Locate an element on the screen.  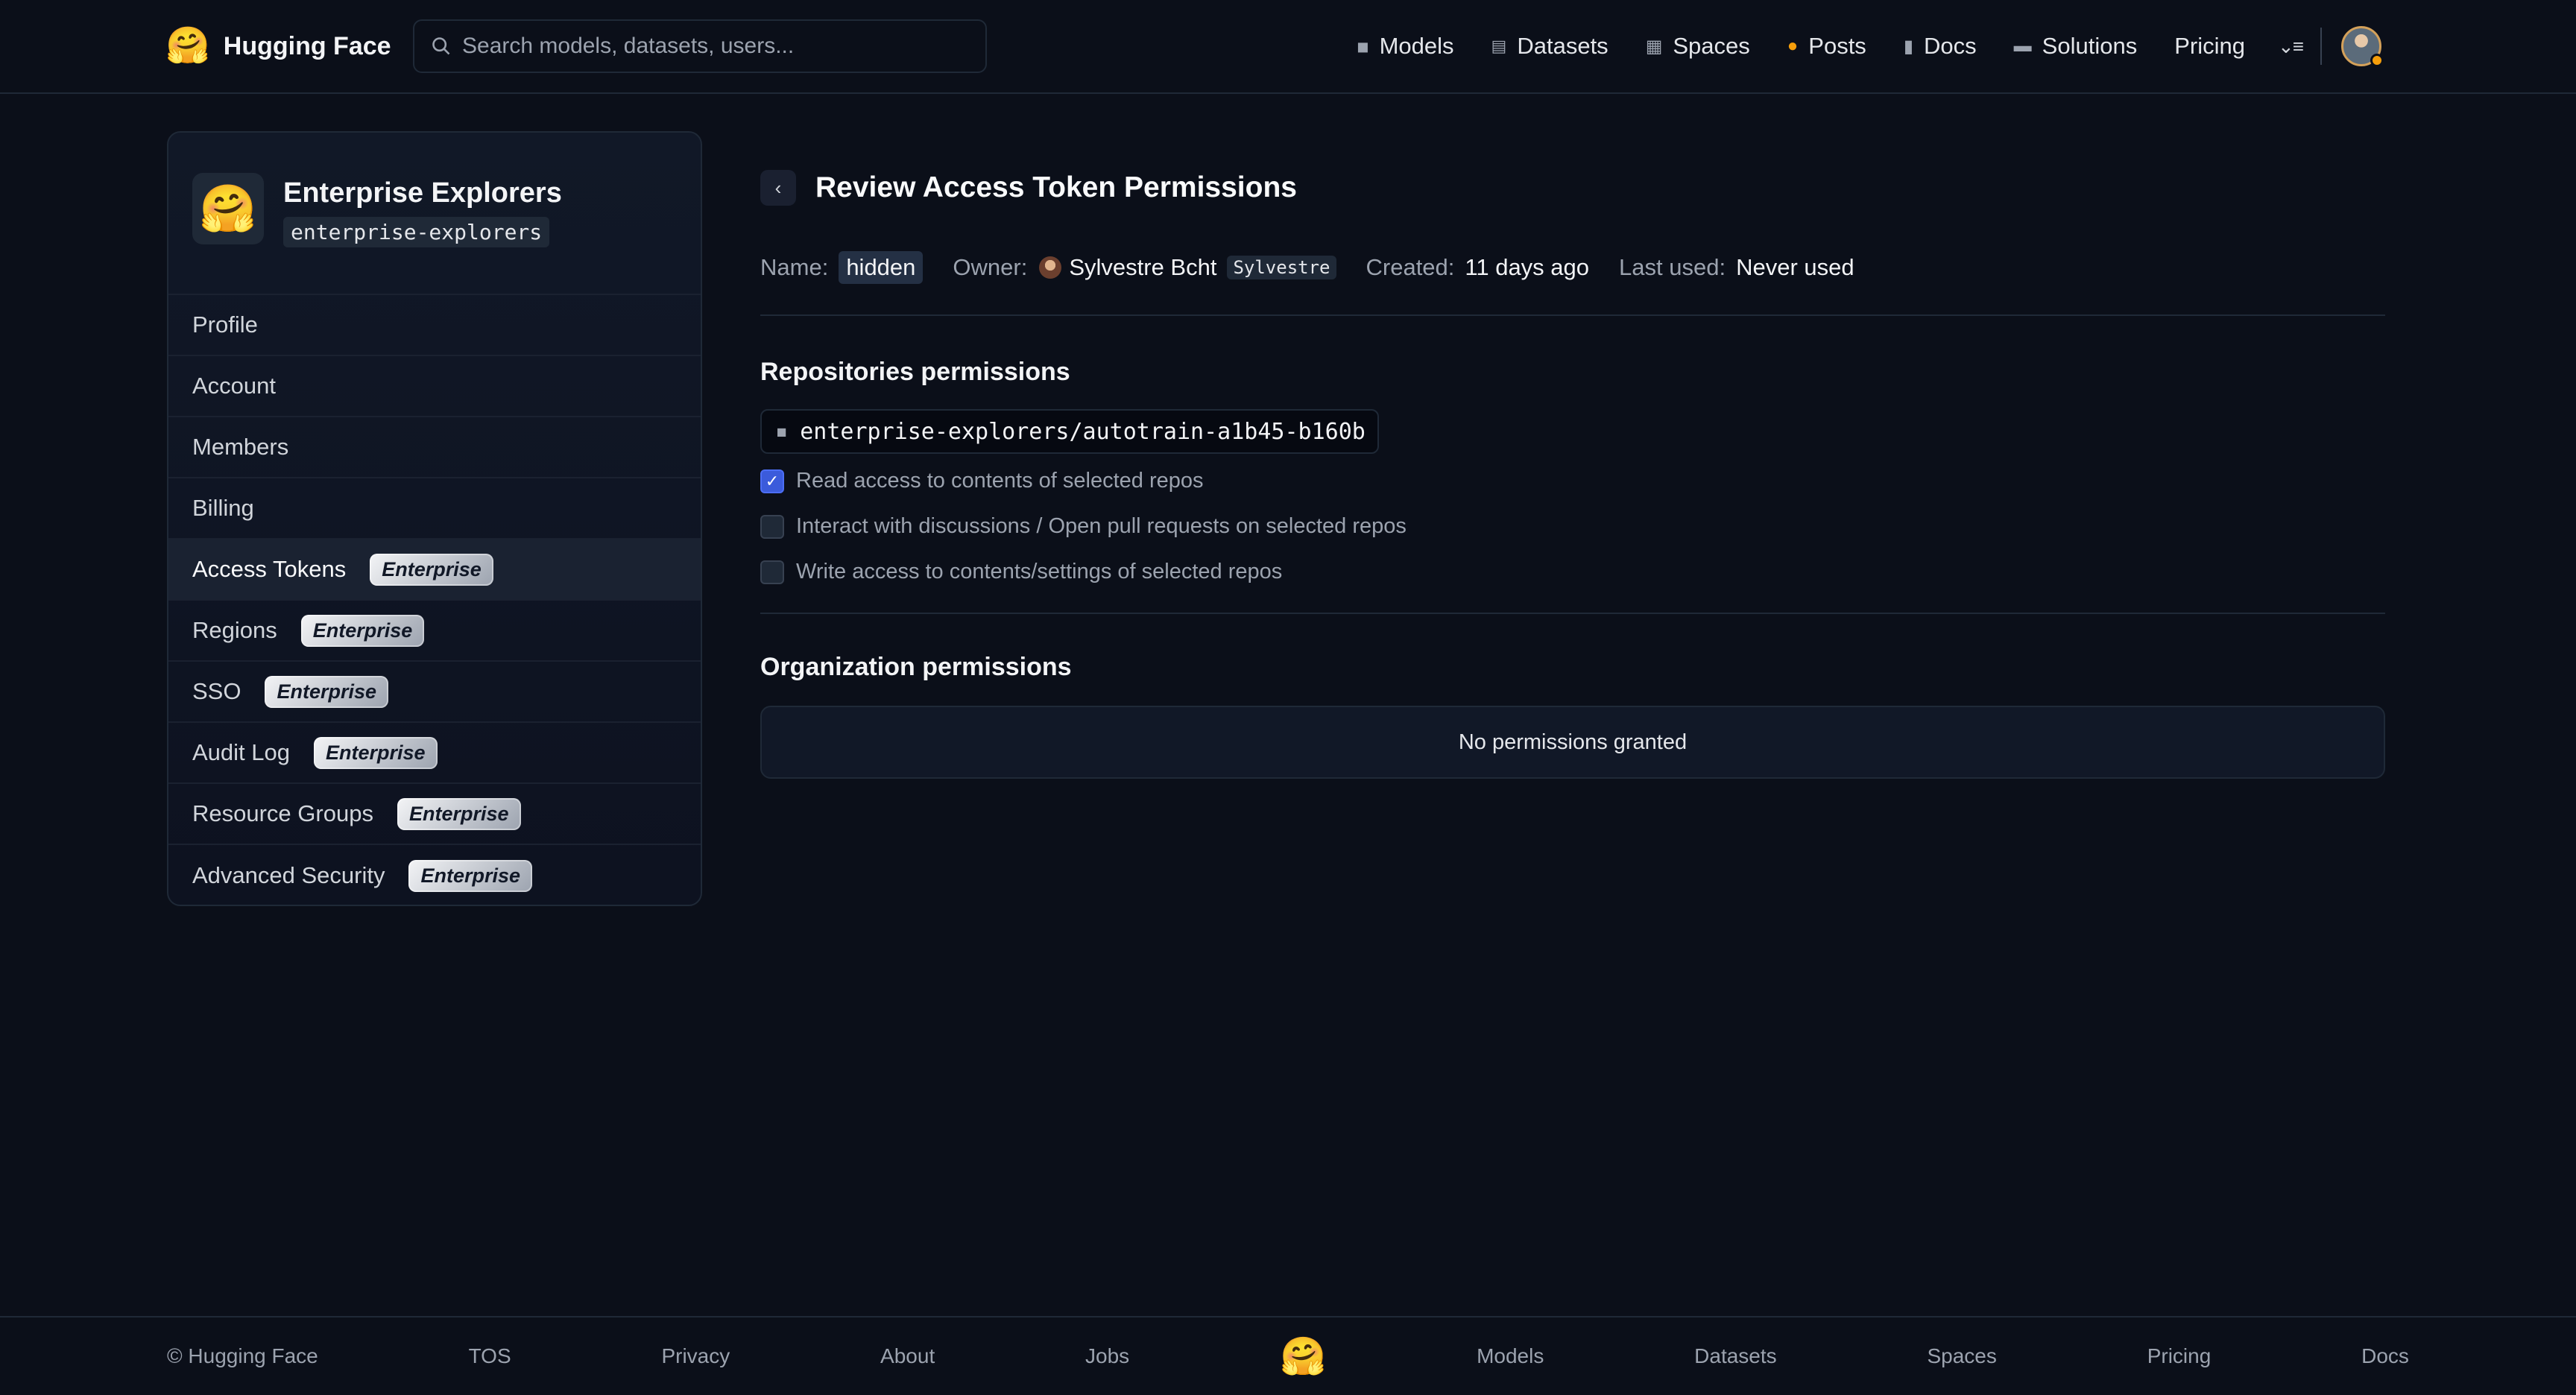
footer-link-privacy: Privacy is located at coordinates (695, 1356).